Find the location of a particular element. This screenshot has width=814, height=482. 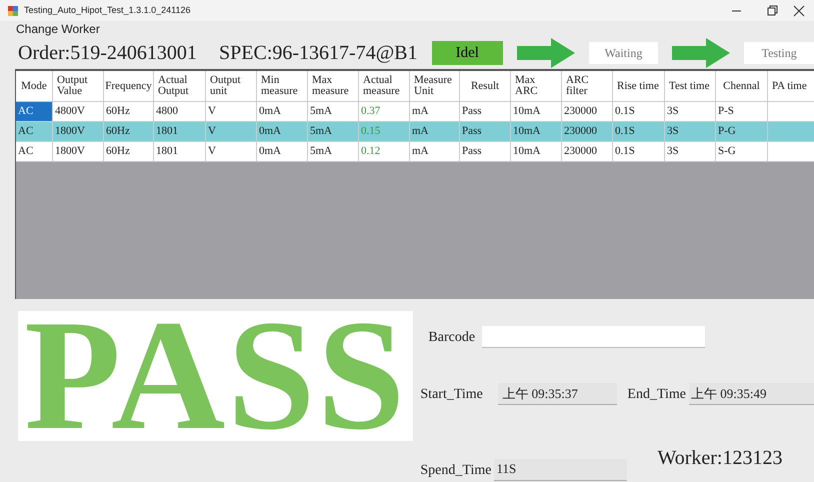

start-time-label: Start_Time is located at coordinates (452, 395).